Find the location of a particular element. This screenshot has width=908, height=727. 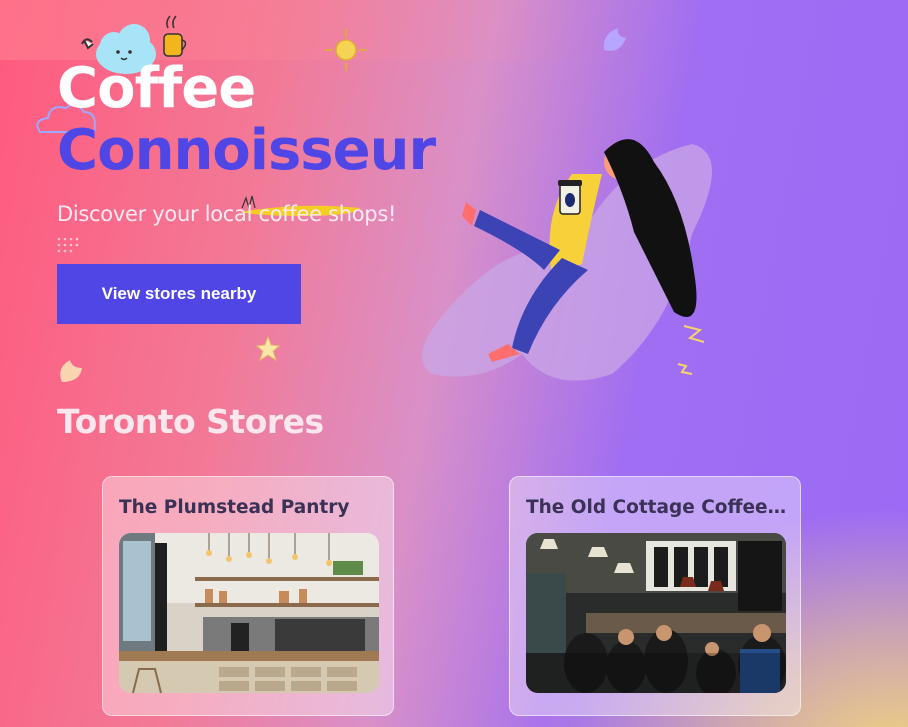

sparkle-icon is located at coordinates (268, 349).